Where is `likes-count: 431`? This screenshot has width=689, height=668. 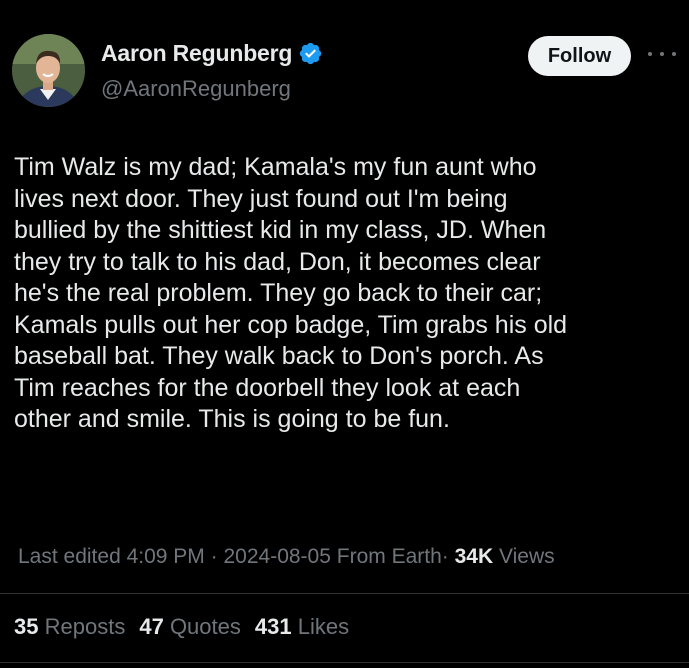 likes-count: 431 is located at coordinates (273, 626).